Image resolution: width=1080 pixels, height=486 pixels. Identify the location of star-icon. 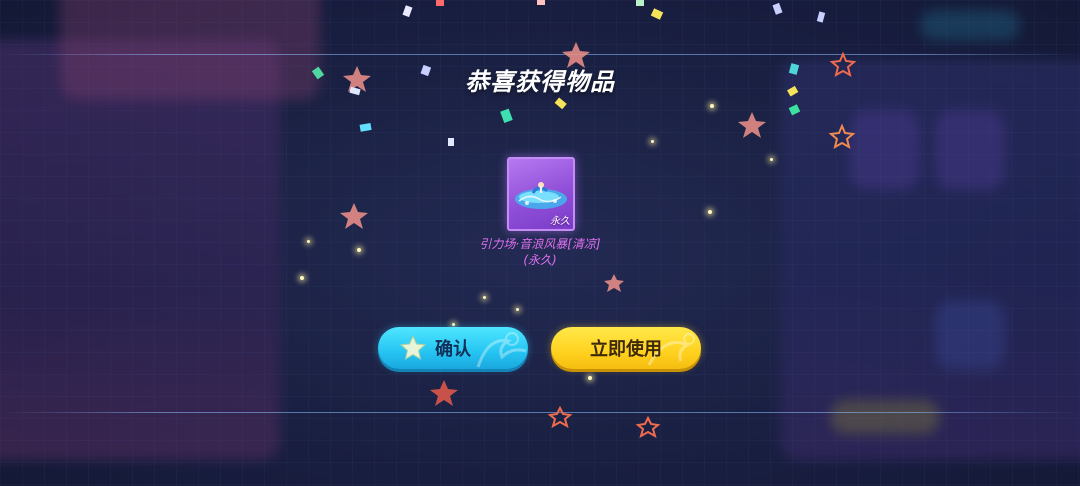
(413, 348).